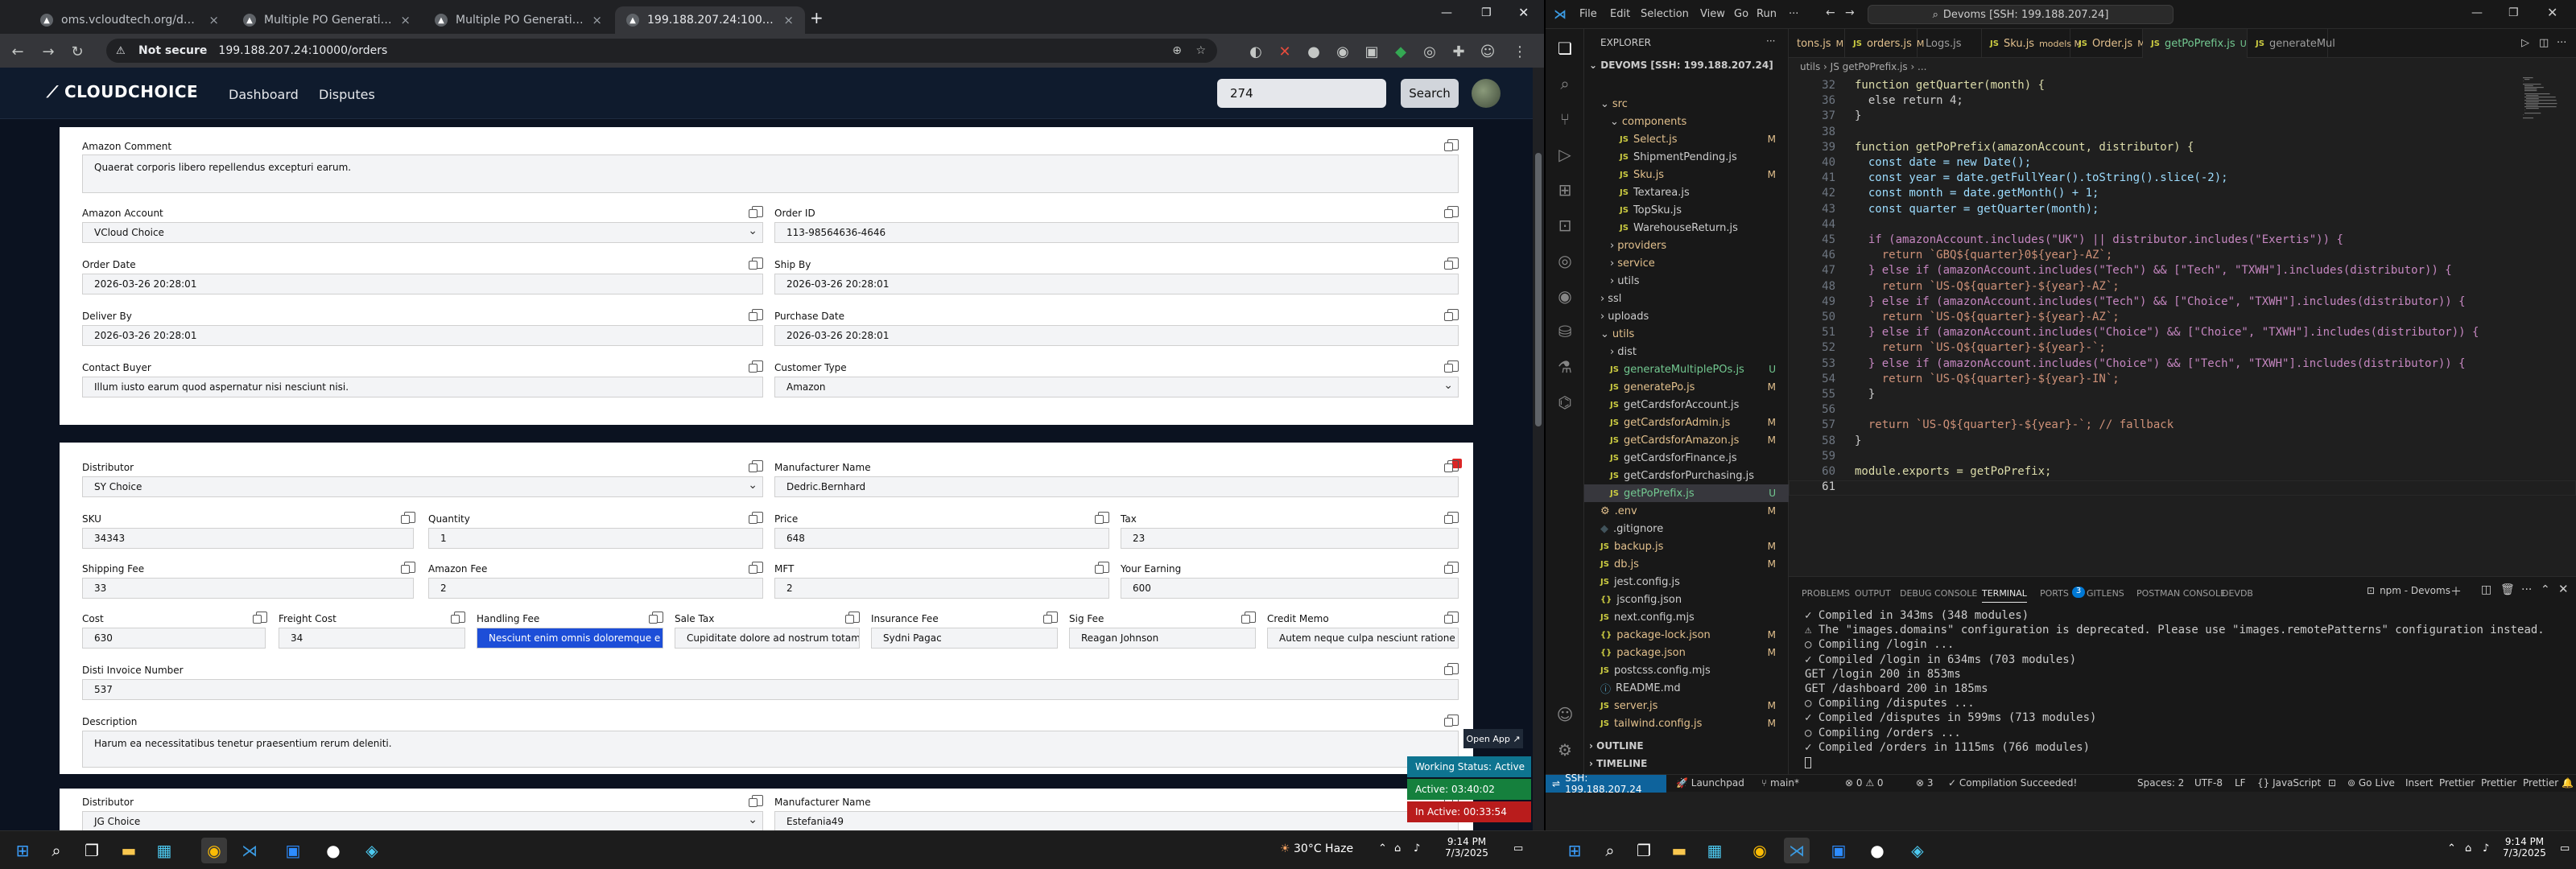 The image size is (2576, 869). I want to click on tree-item: ⚙ .env M, so click(1687, 511).